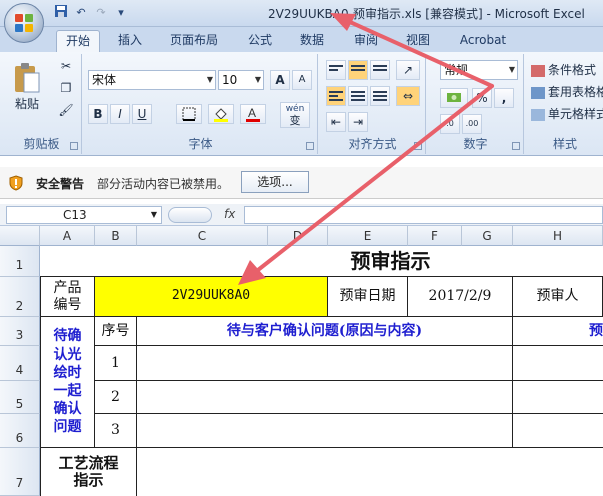 The image size is (603, 496). Describe the element at coordinates (20, 297) in the screenshot. I see `row-header-2: 2` at that location.